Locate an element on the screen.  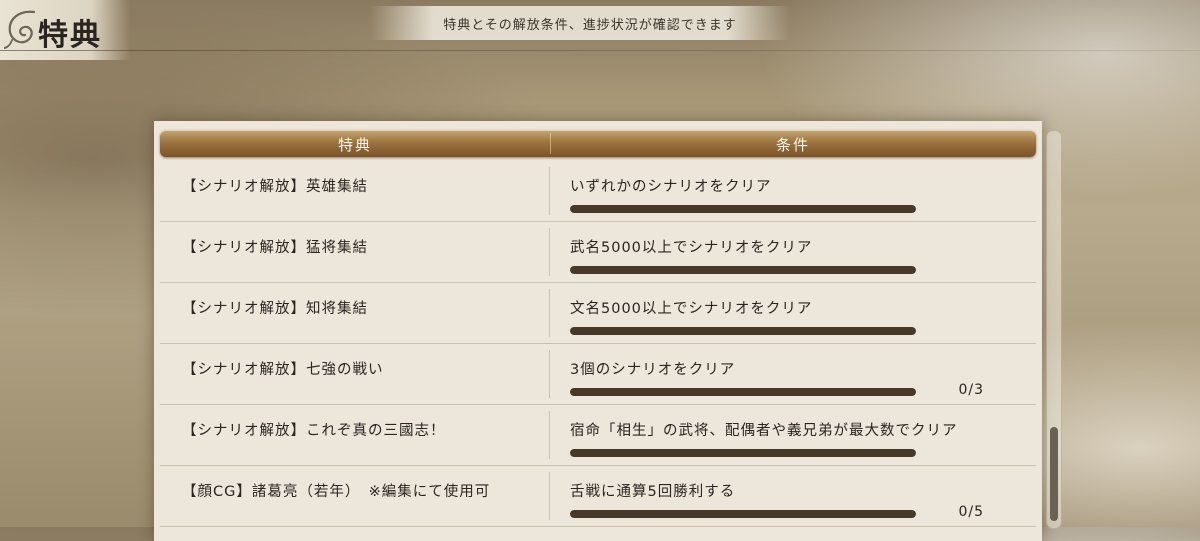
condition-text: 舌戦に通算5回勝利する is located at coordinates (653, 492).